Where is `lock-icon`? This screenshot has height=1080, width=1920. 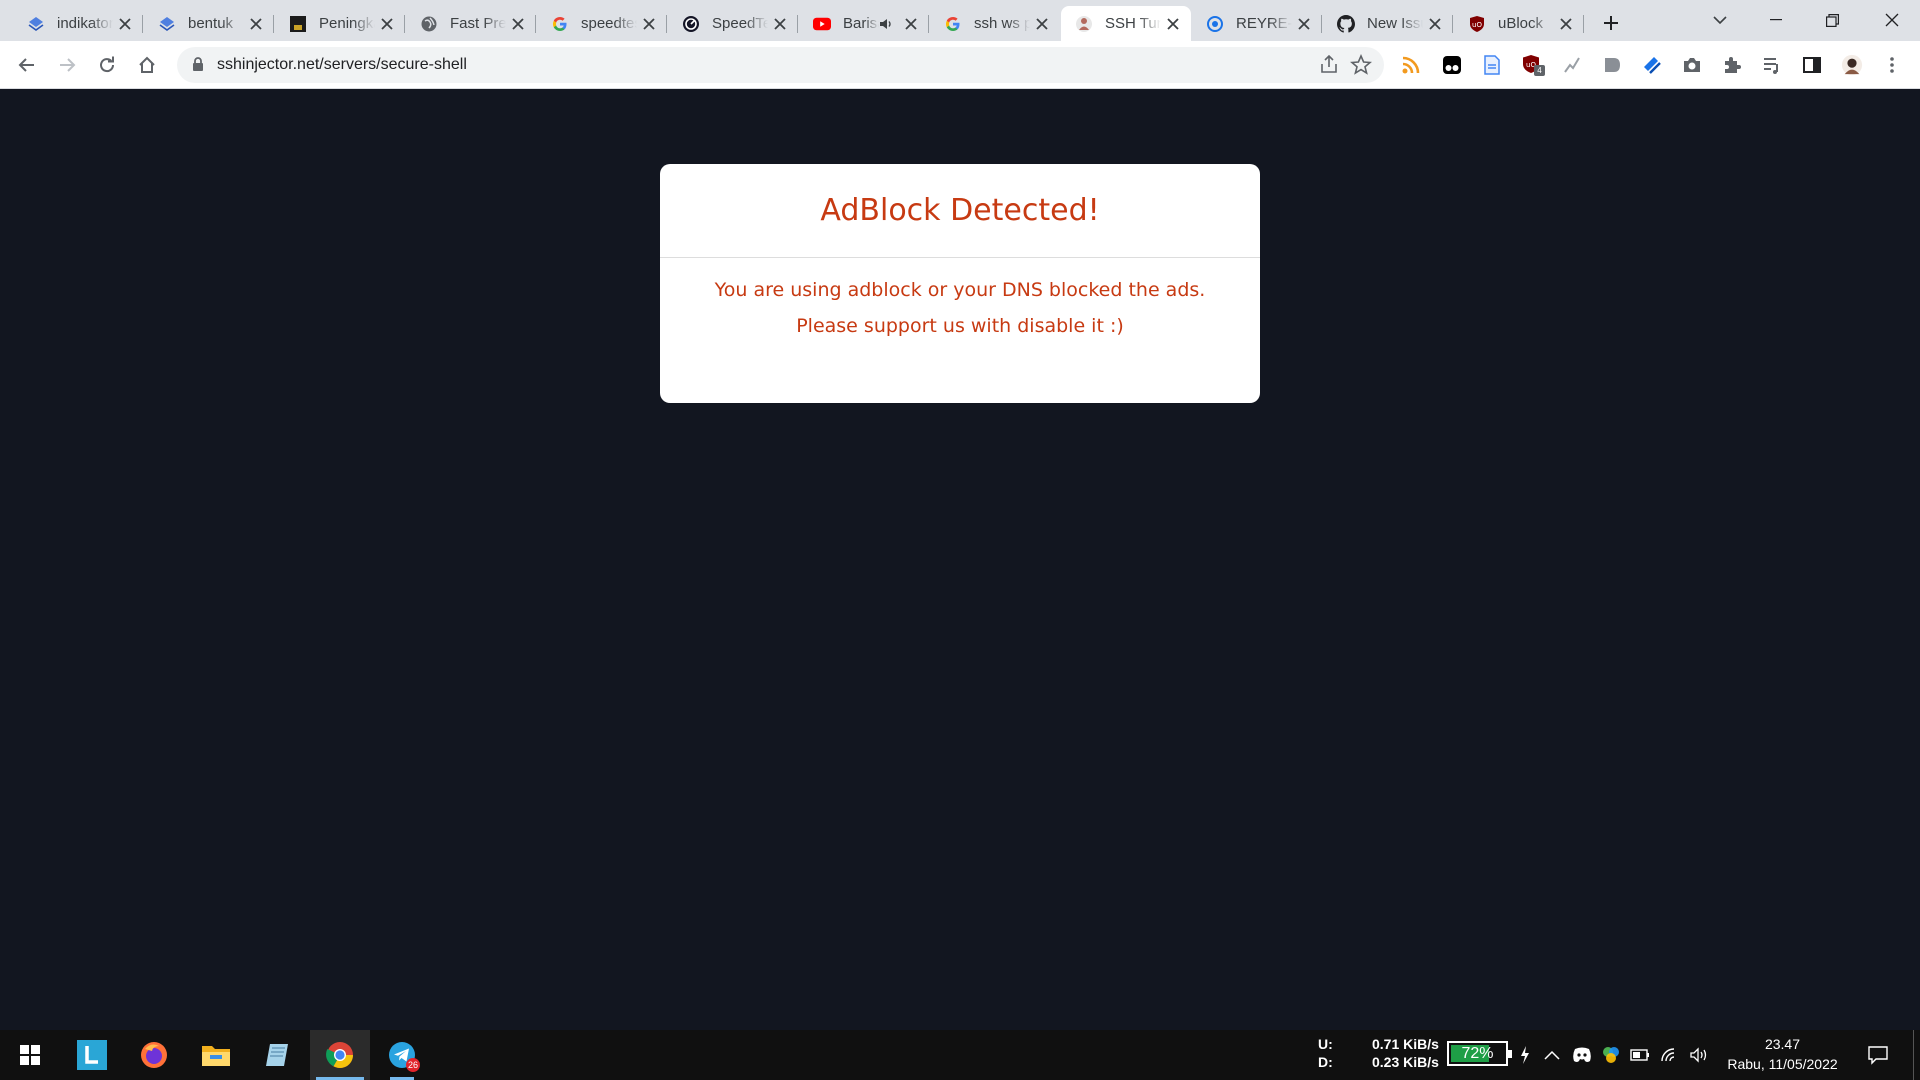
lock-icon is located at coordinates (198, 66).